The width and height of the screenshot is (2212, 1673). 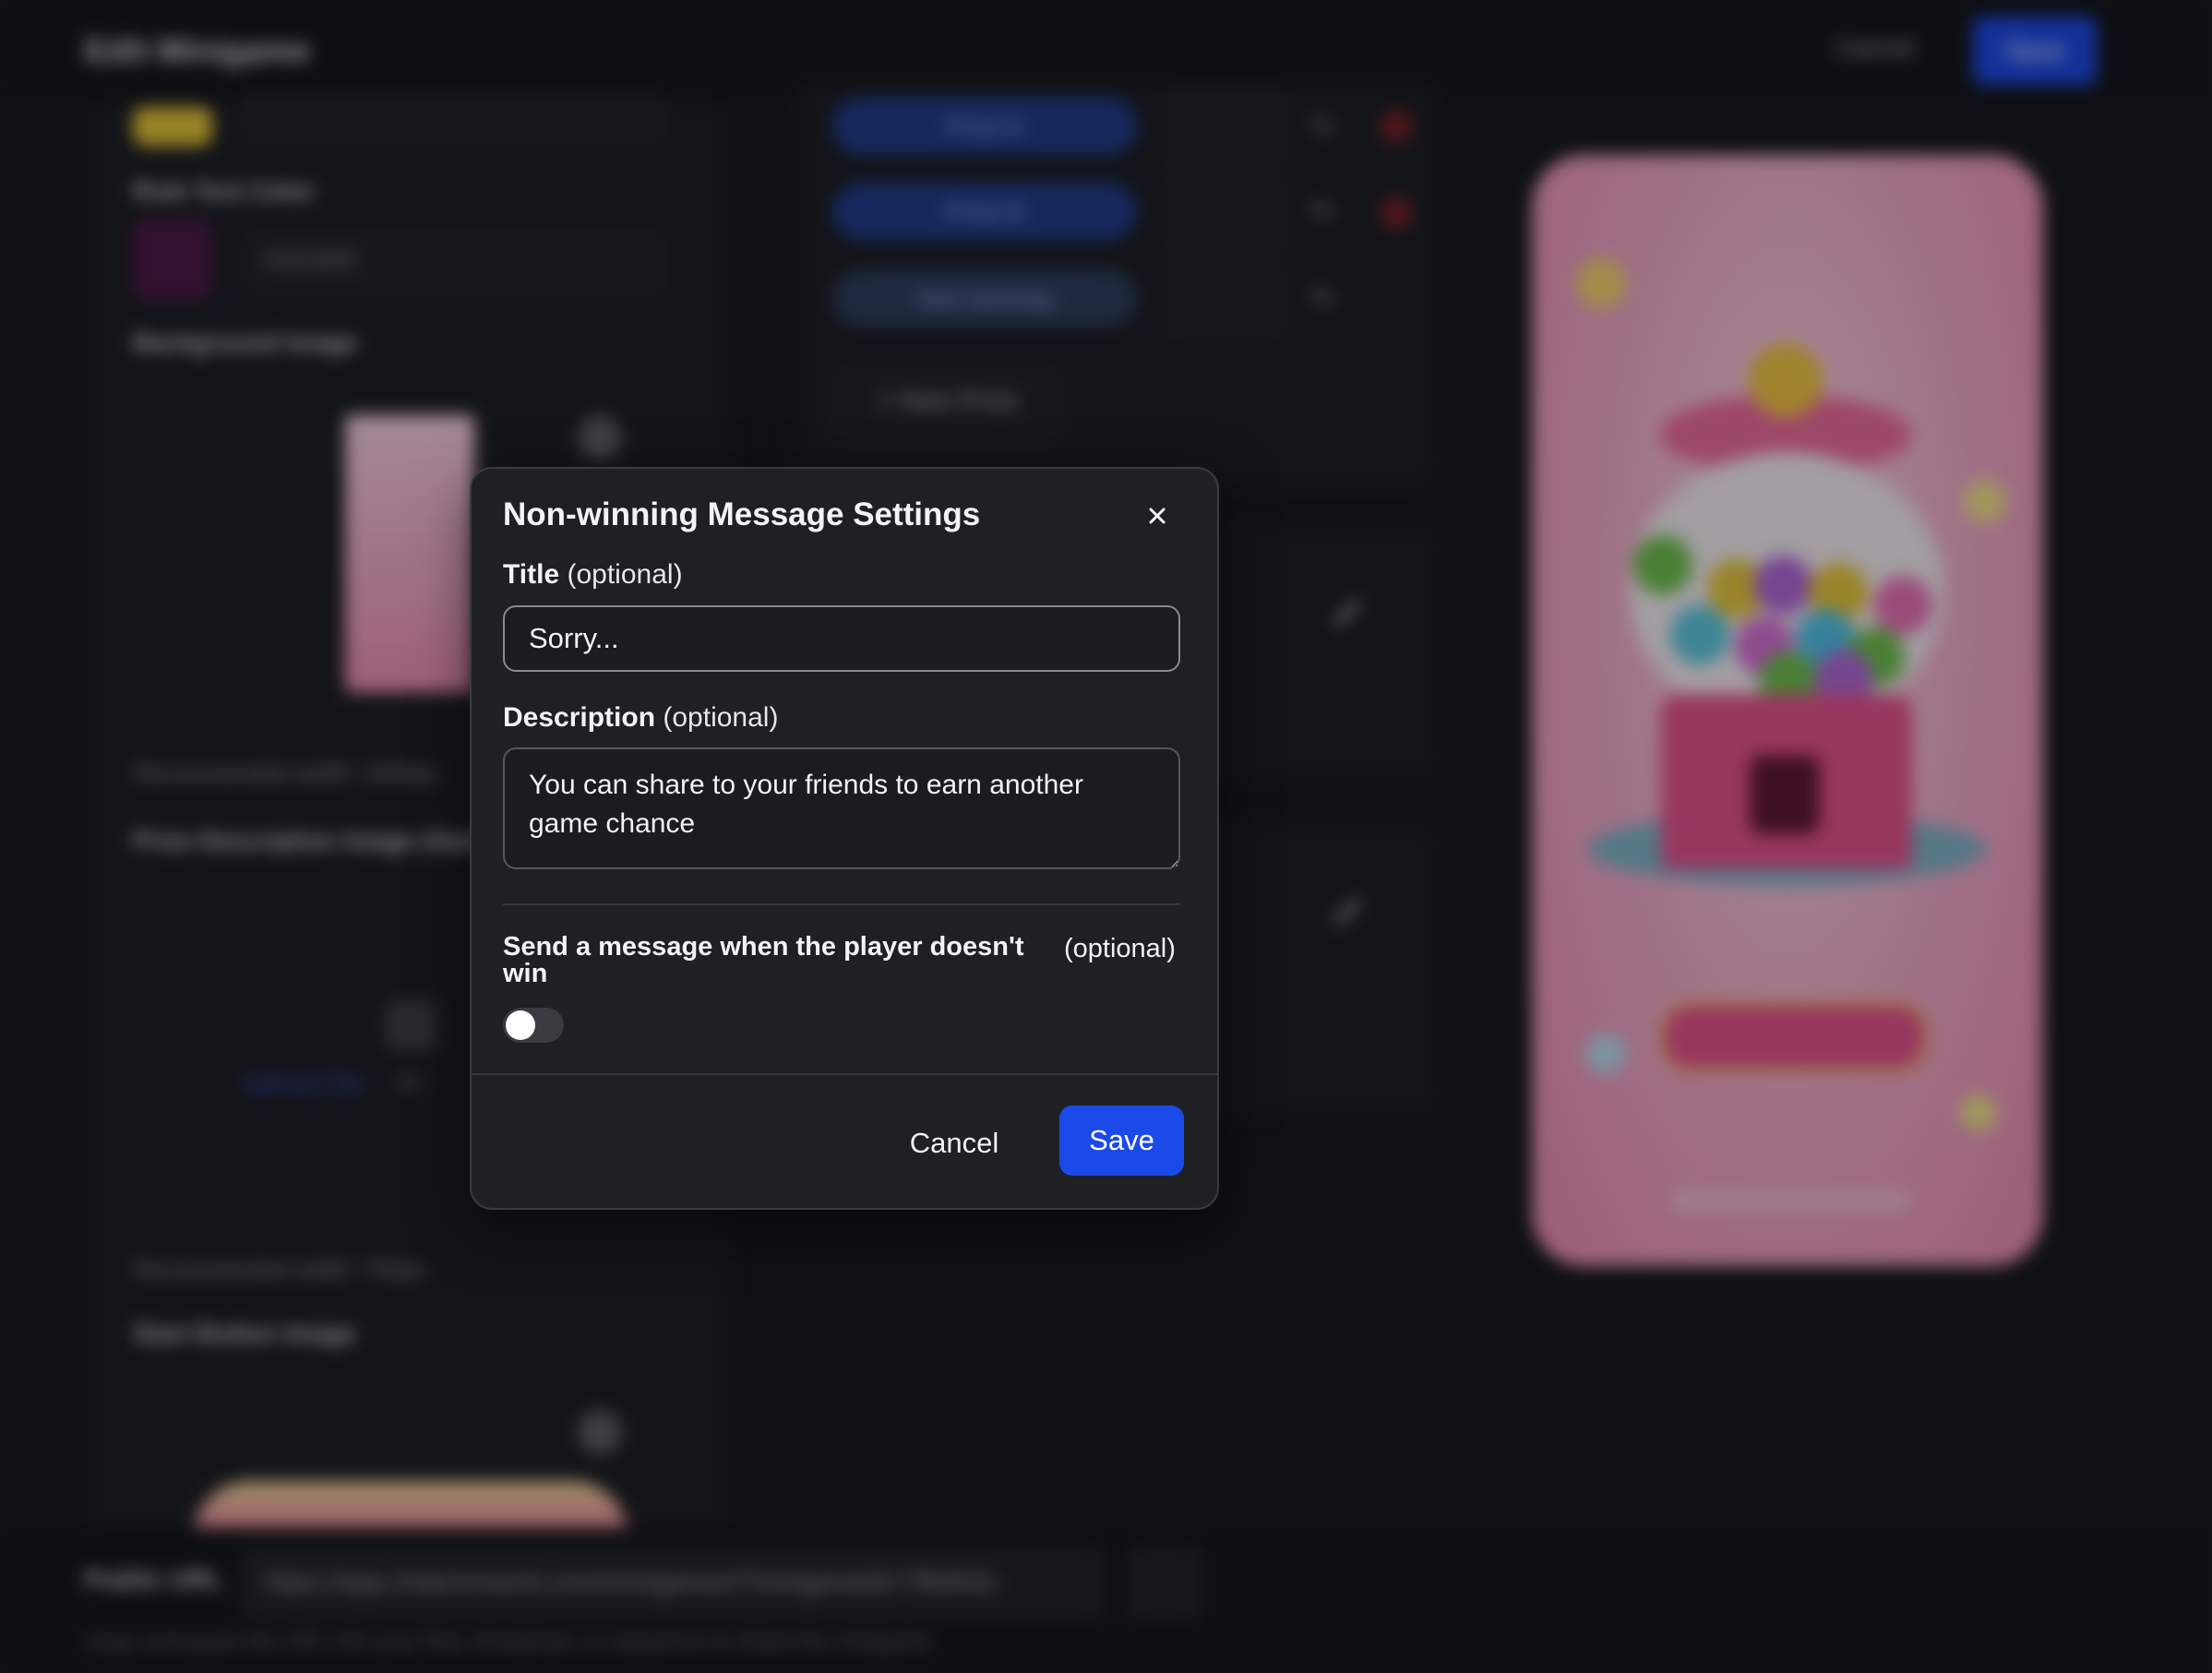 I want to click on footer-divider, so click(x=844, y=1074).